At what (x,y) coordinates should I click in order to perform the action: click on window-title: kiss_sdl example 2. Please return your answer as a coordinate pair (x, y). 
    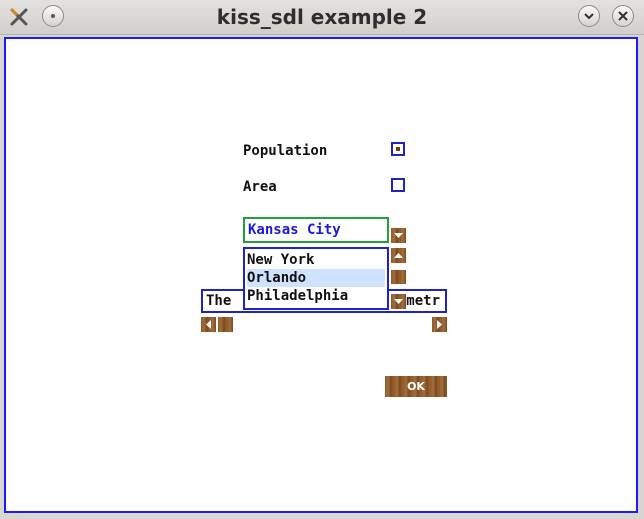
    Looking at the image, I should click on (322, 17).